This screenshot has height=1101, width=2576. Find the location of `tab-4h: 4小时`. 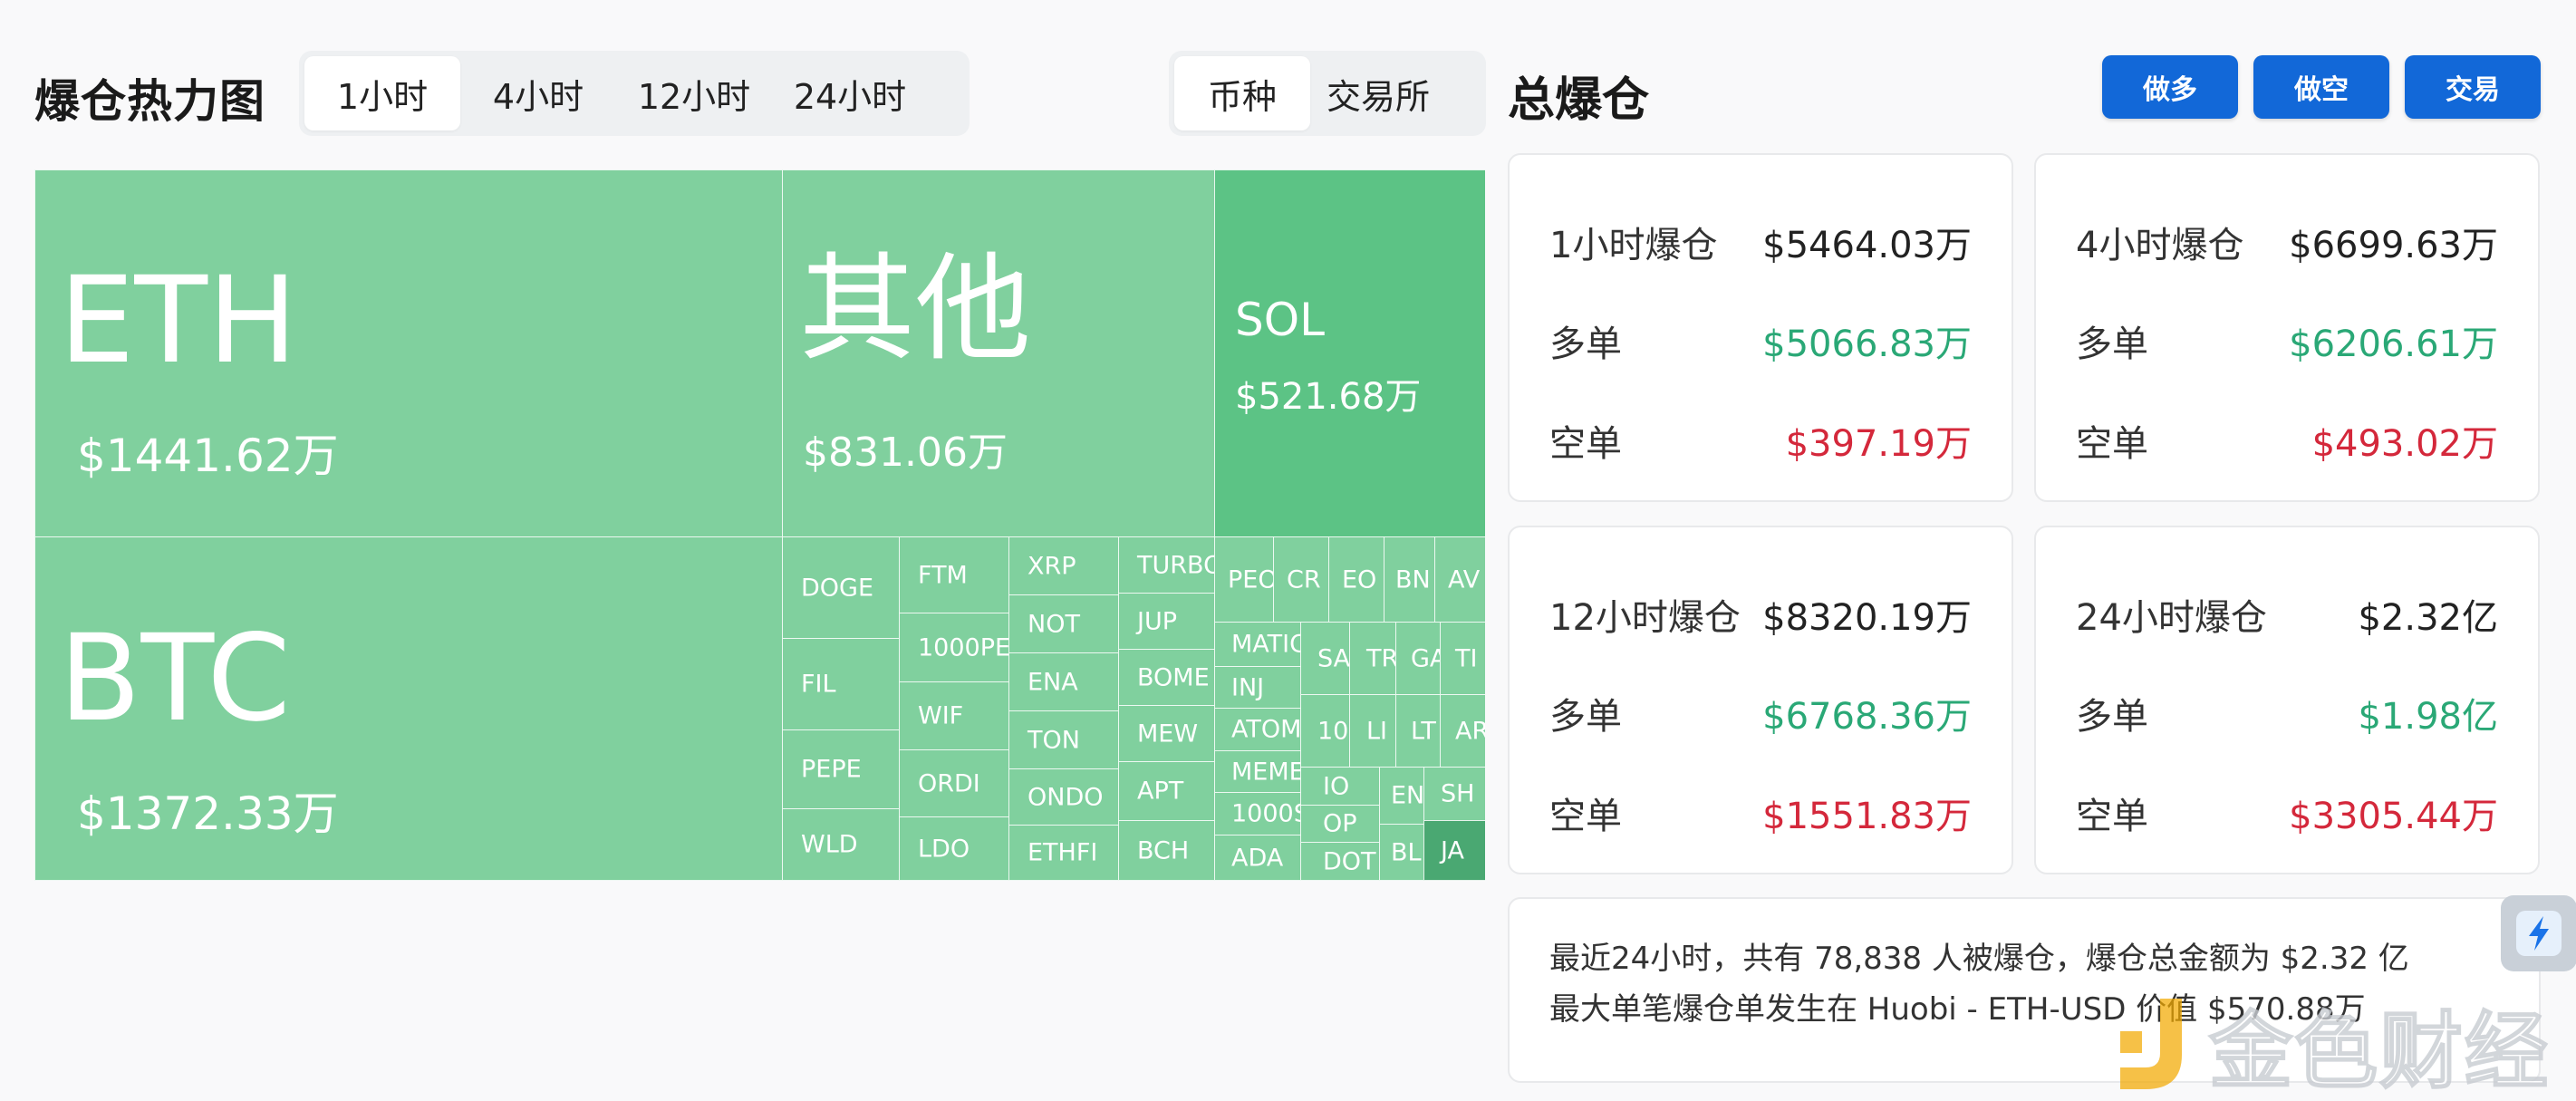

tab-4h: 4小时 is located at coordinates (538, 93).